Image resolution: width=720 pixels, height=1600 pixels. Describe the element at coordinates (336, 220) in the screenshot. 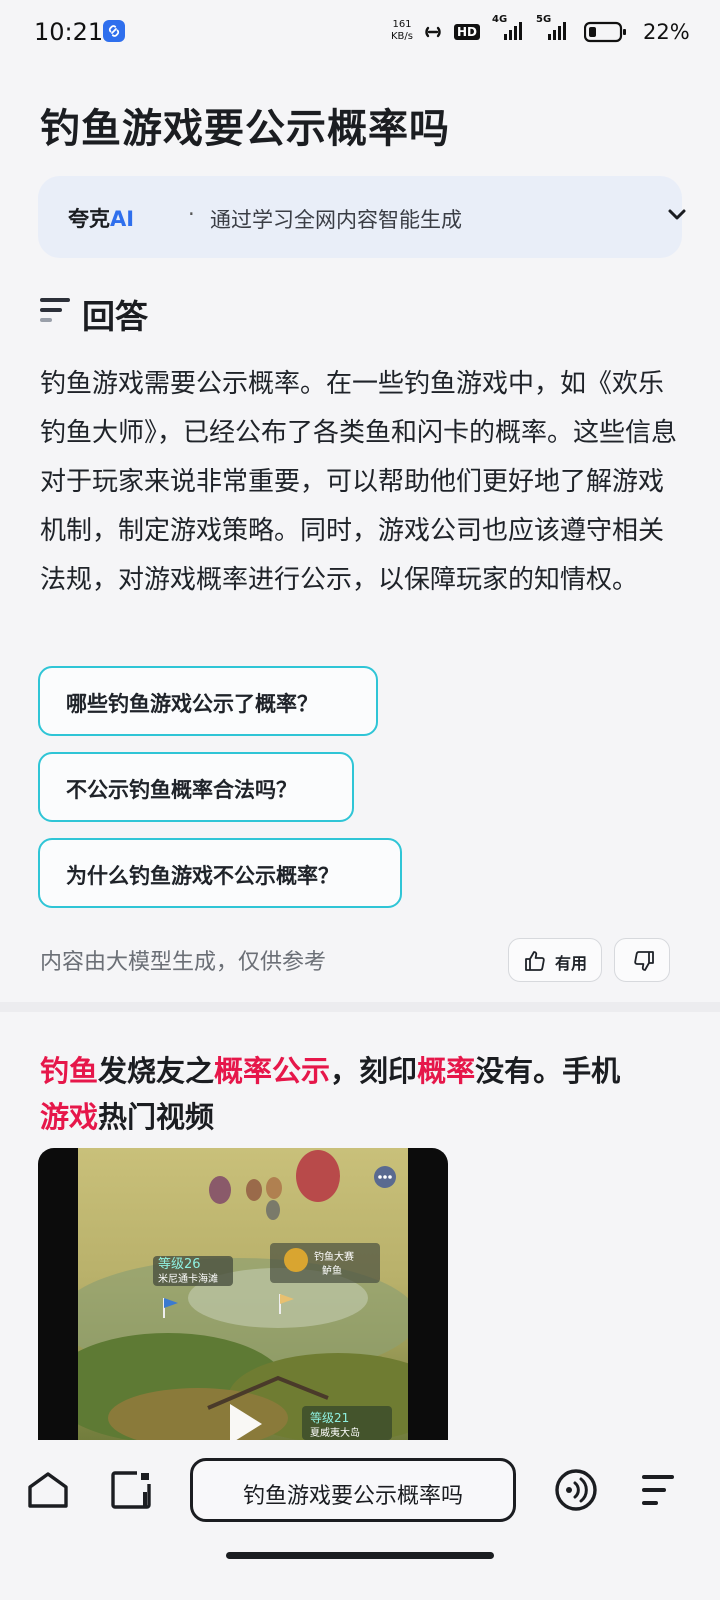

I see `ai-description: 通过学习全网内容智能生成` at that location.